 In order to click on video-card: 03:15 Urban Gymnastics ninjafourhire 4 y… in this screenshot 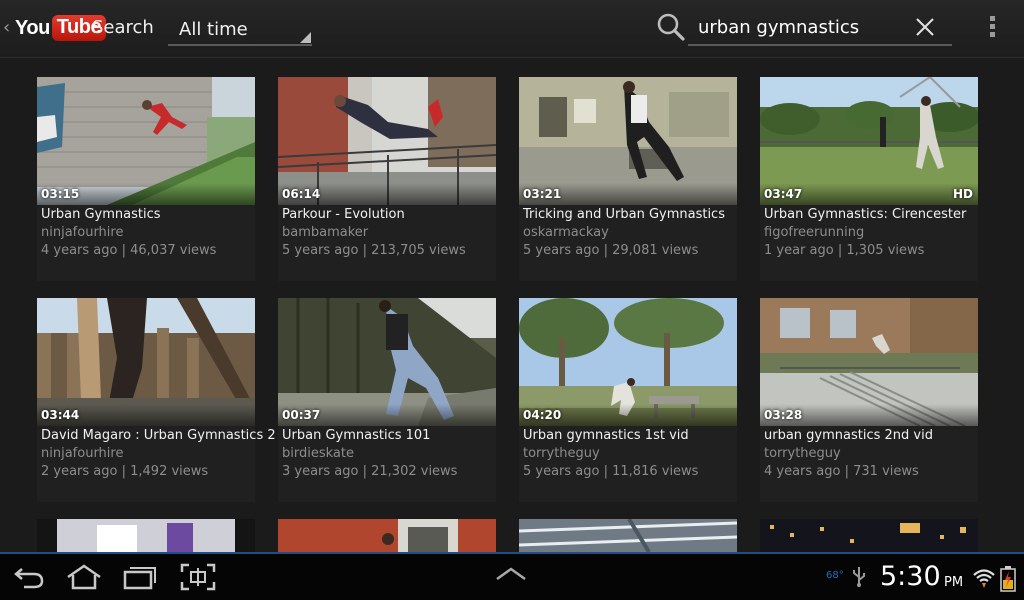, I will do `click(146, 179)`.